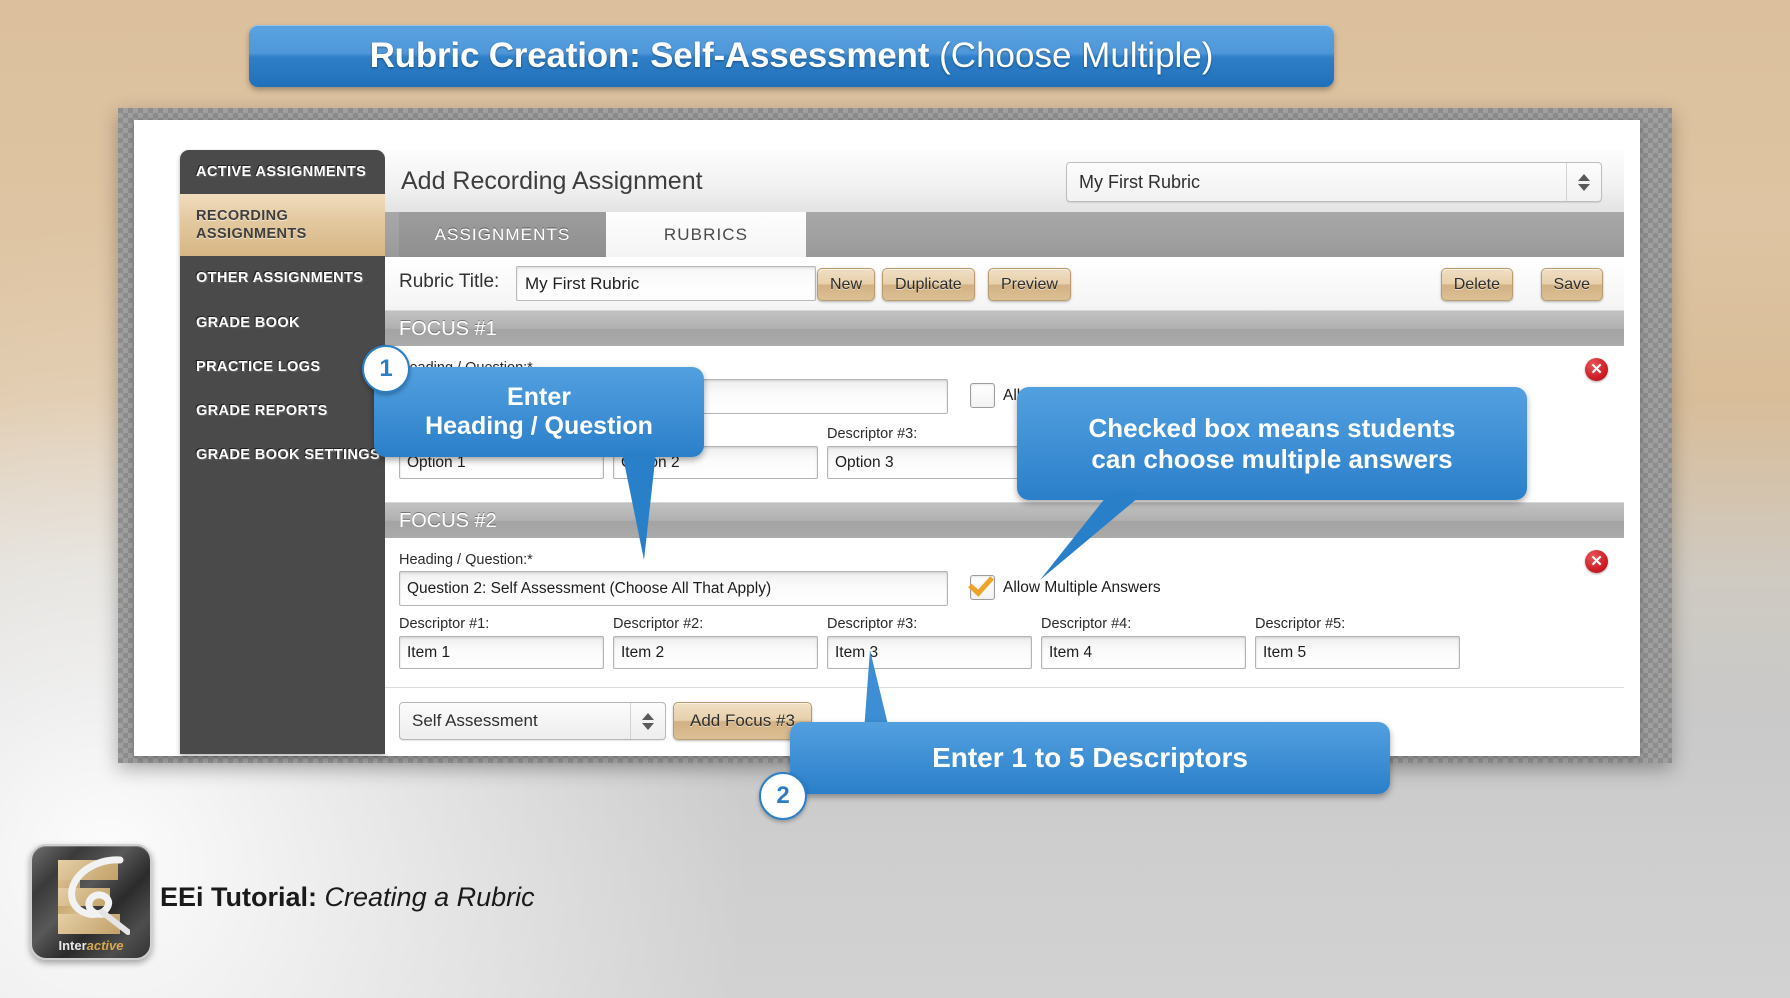  Describe the element at coordinates (1092, 536) in the screenshot. I see `callout-2-tail` at that location.